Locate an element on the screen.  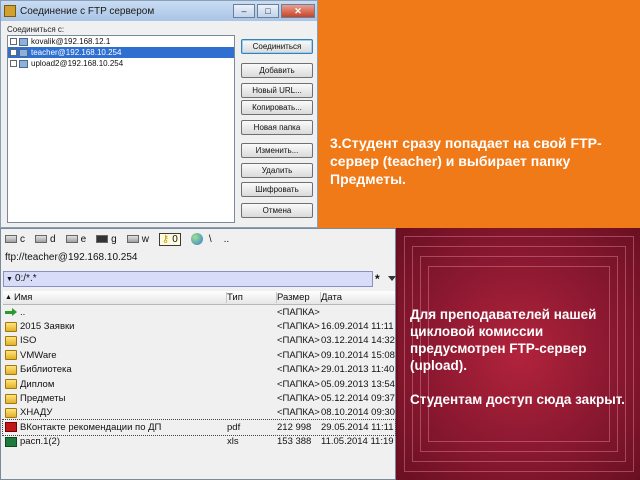
current-path: ftp://teacher@192.168.10.254 is located at coordinates (71, 257).